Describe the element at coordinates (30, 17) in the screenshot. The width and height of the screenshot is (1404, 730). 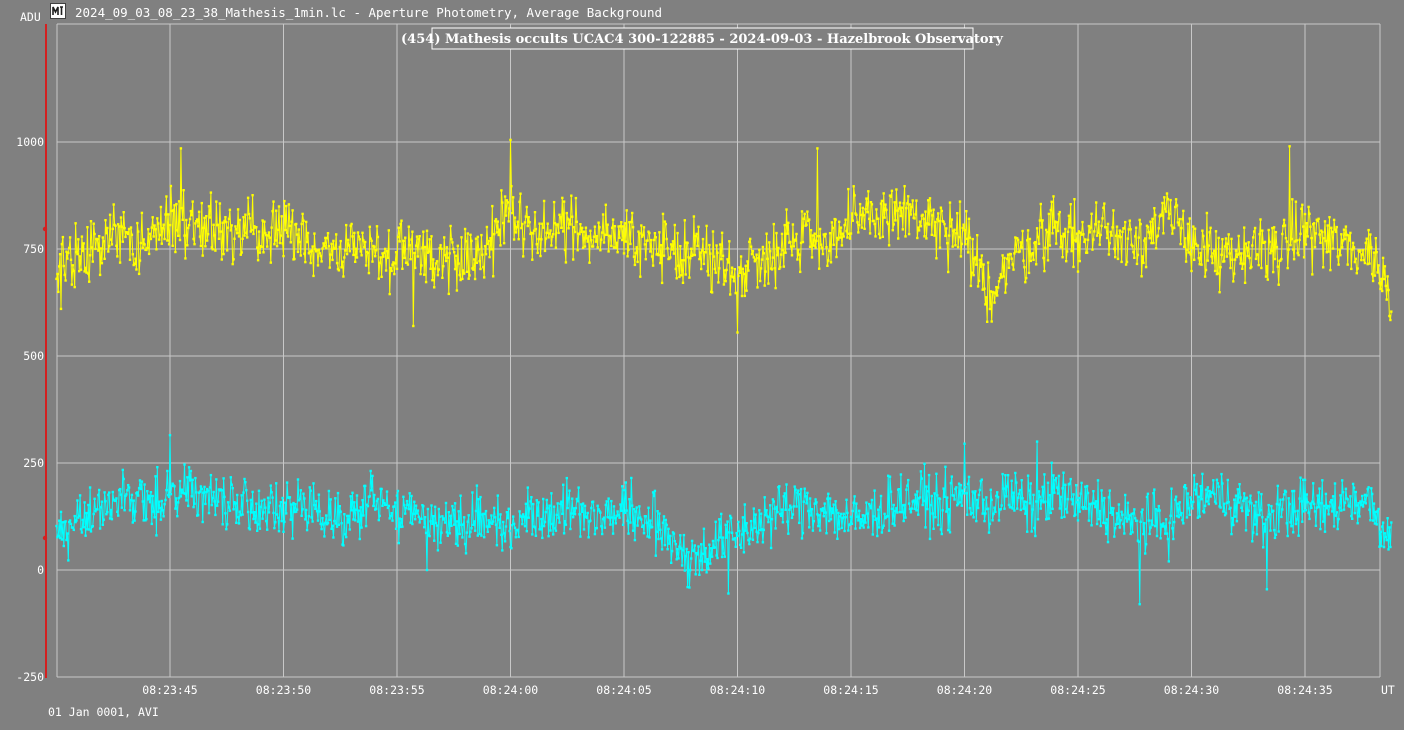
I see `y-axis-label: ADU` at that location.